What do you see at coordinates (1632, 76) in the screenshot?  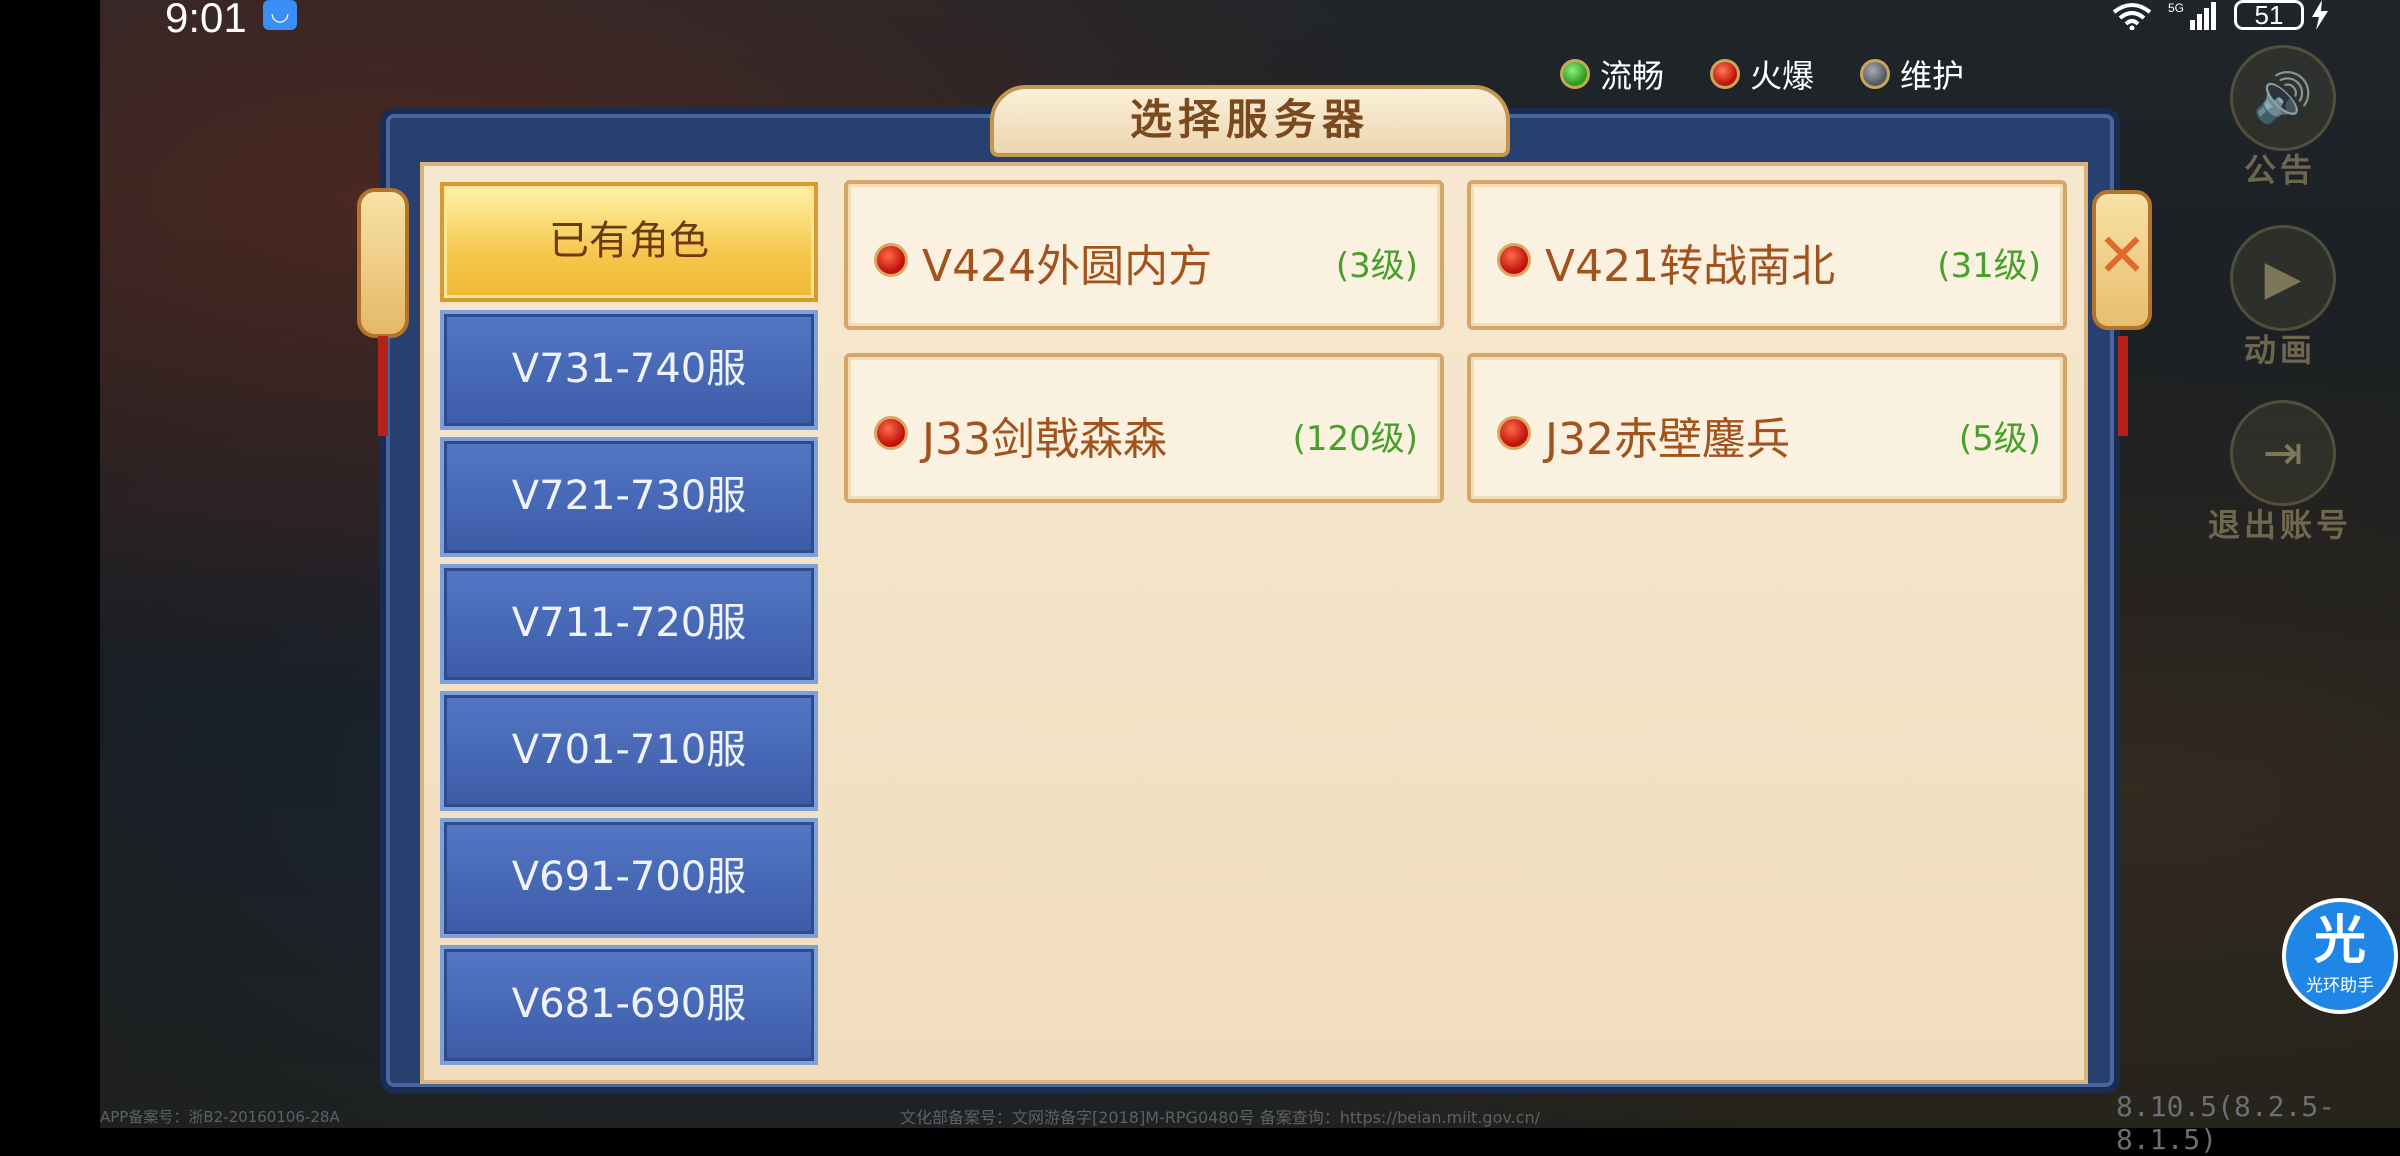 I see `legend-label: 流畅` at bounding box center [1632, 76].